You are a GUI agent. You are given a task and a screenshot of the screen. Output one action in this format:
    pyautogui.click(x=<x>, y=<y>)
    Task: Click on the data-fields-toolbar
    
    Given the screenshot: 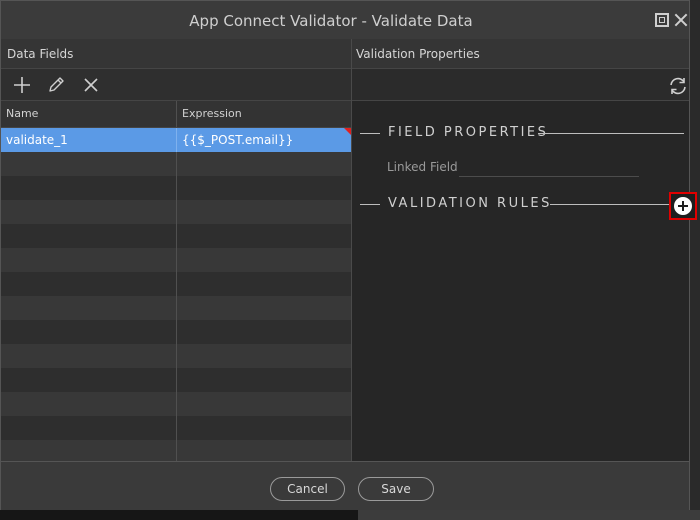 What is the action you would take?
    pyautogui.click(x=176, y=85)
    